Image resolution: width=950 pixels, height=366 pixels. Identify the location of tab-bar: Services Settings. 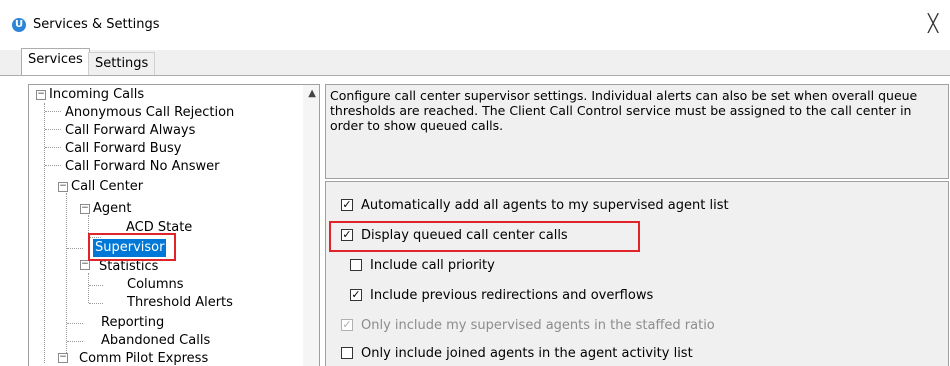
(475, 61).